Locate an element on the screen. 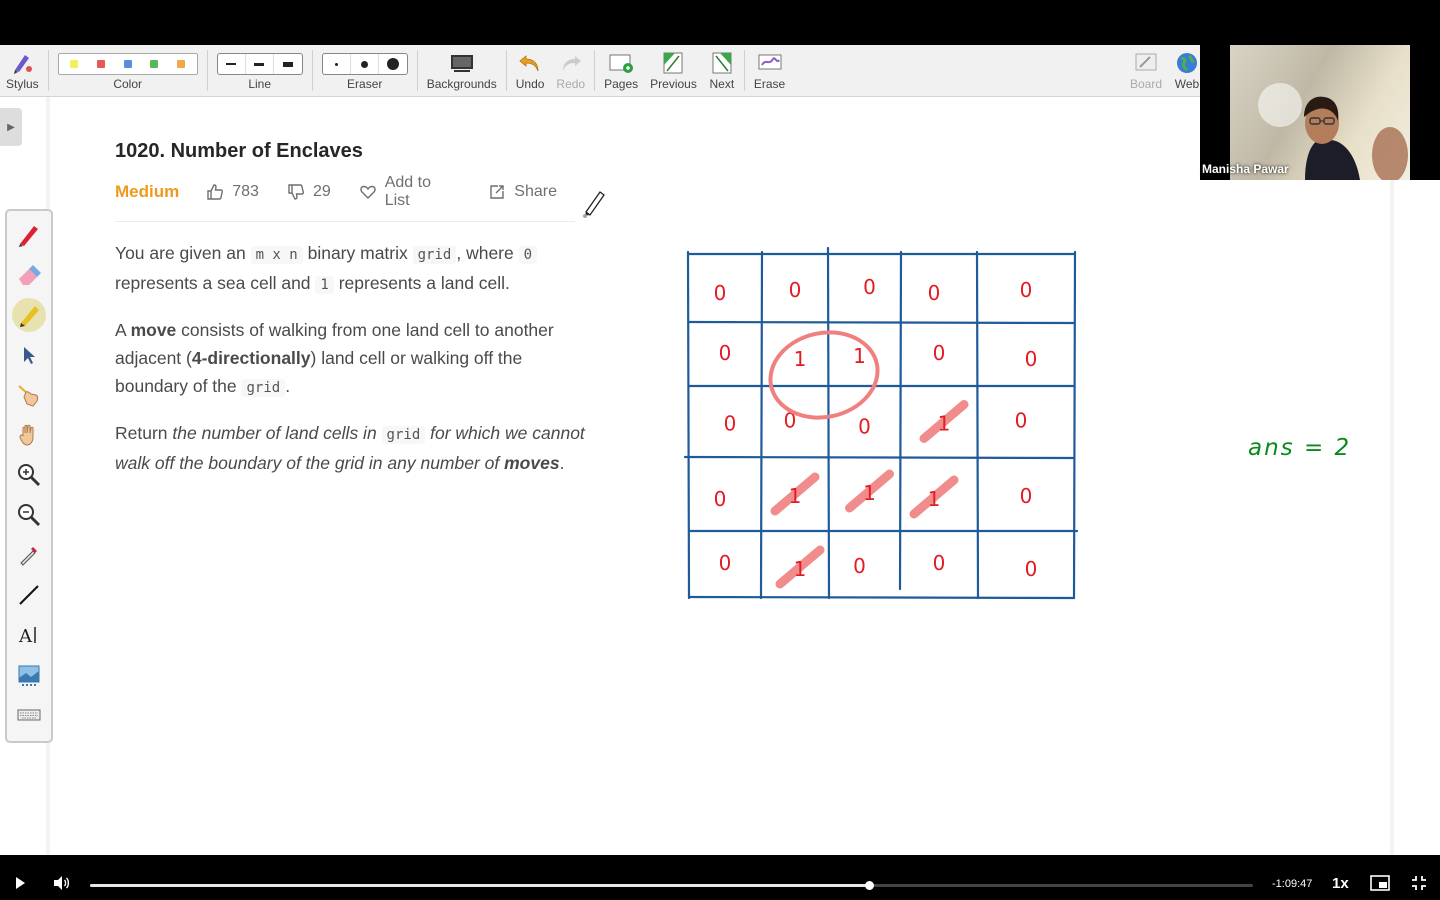  meta-divider is located at coordinates (345, 221).